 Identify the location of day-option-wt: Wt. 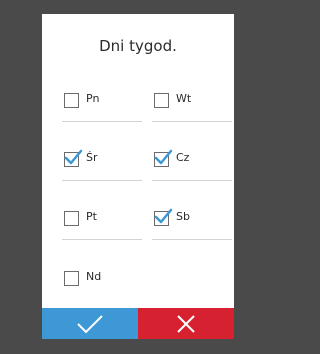
(192, 108).